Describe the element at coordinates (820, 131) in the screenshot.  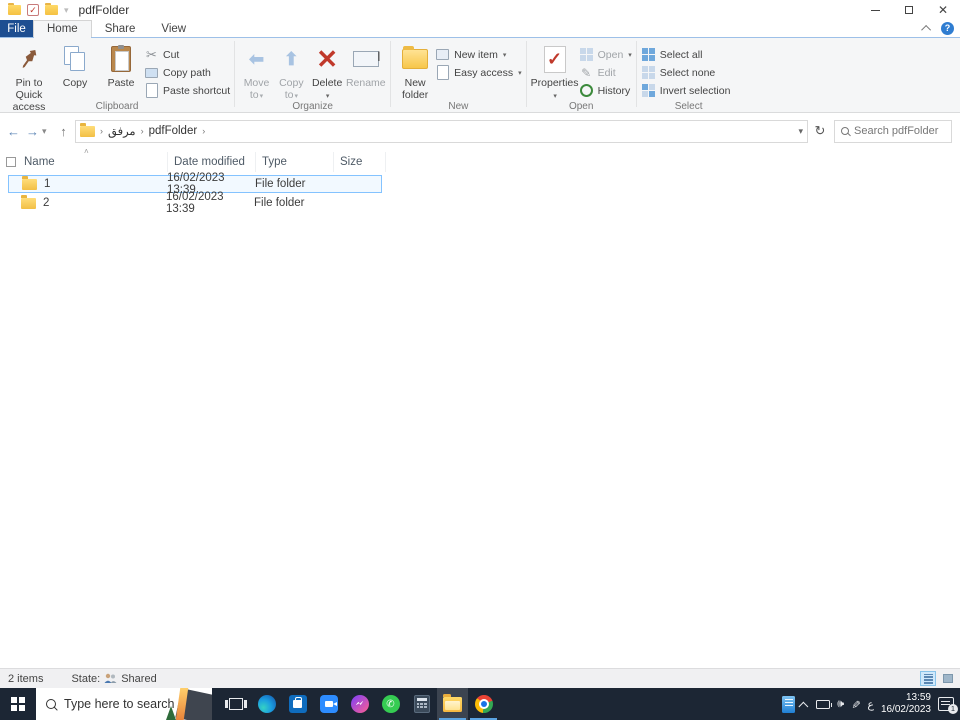
I see `refresh-button: ↻` at that location.